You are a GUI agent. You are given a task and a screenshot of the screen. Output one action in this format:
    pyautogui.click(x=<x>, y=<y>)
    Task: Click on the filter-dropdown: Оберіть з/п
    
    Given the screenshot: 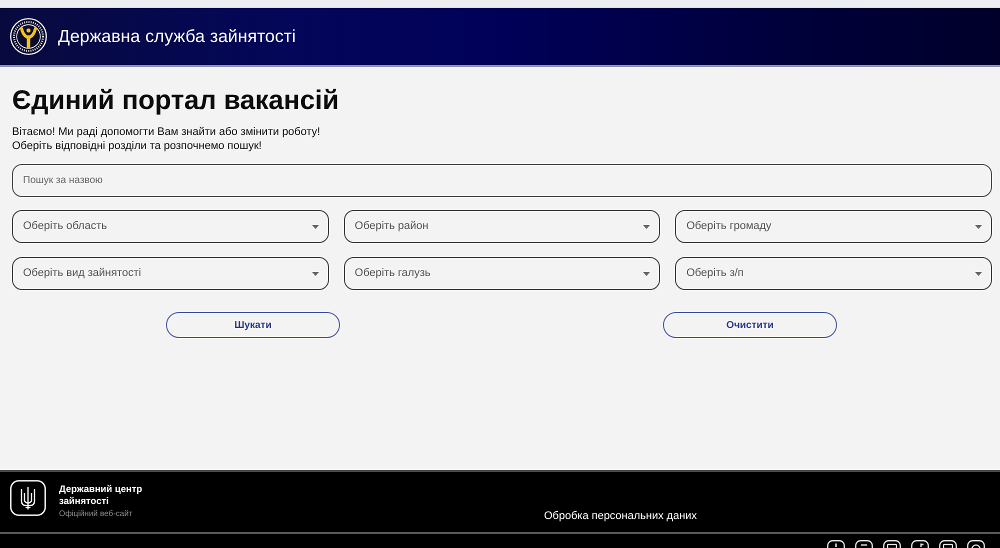 What is the action you would take?
    pyautogui.click(x=833, y=273)
    